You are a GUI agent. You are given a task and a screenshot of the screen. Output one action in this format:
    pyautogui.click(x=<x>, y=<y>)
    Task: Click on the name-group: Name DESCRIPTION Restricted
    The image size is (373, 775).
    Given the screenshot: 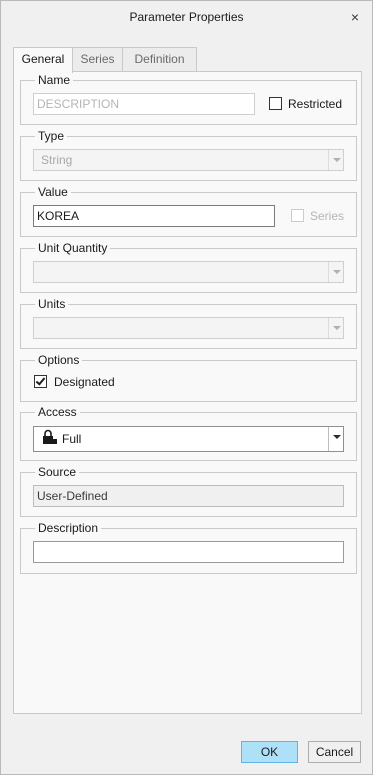 What is the action you would take?
    pyautogui.click(x=188, y=99)
    